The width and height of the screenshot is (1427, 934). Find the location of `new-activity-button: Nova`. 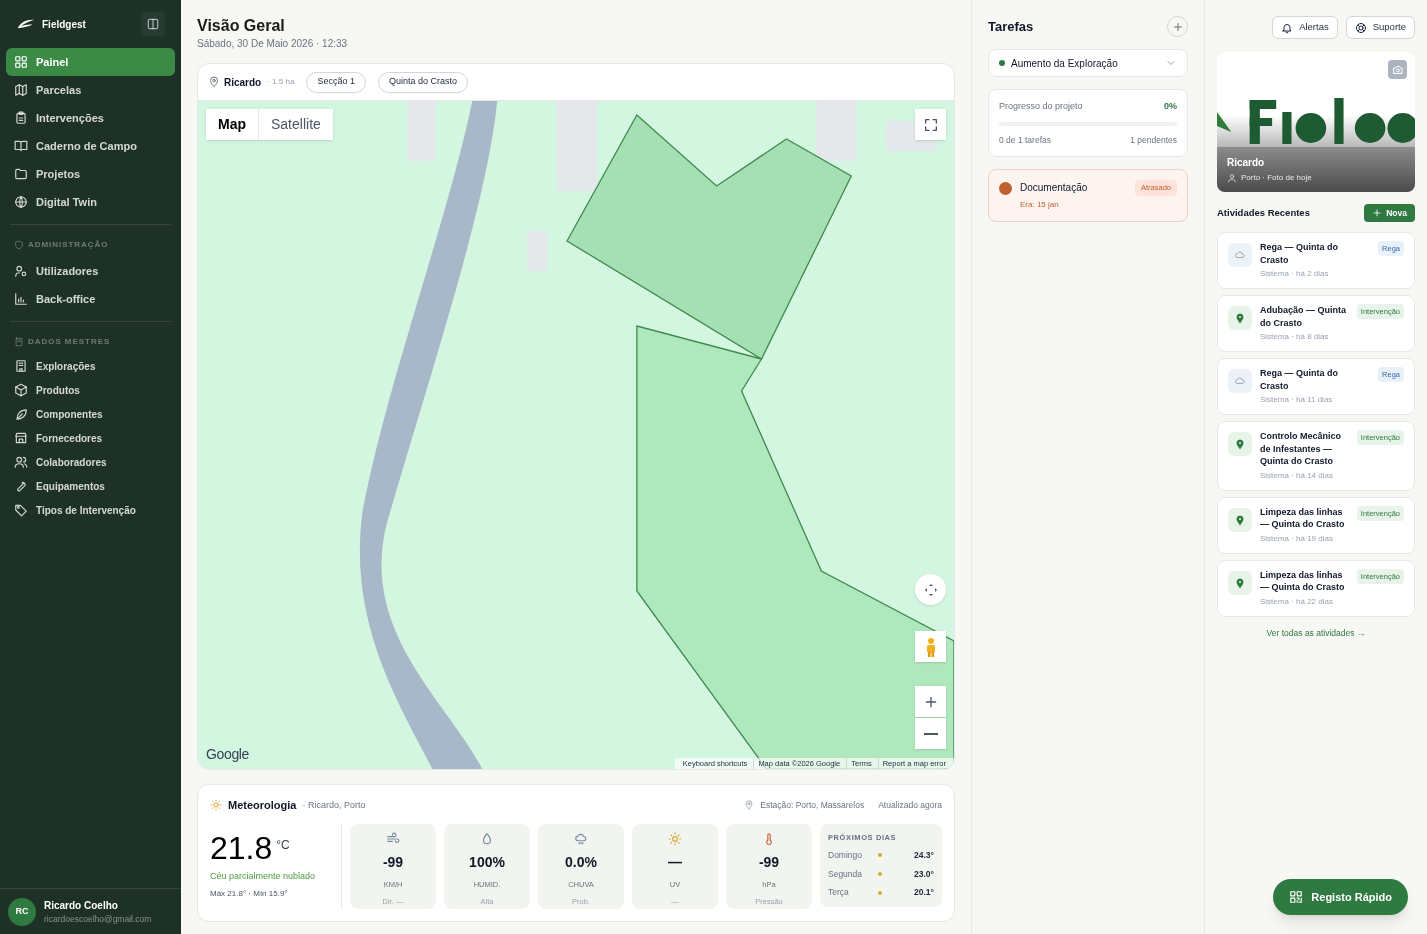

new-activity-button: Nova is located at coordinates (1389, 213).